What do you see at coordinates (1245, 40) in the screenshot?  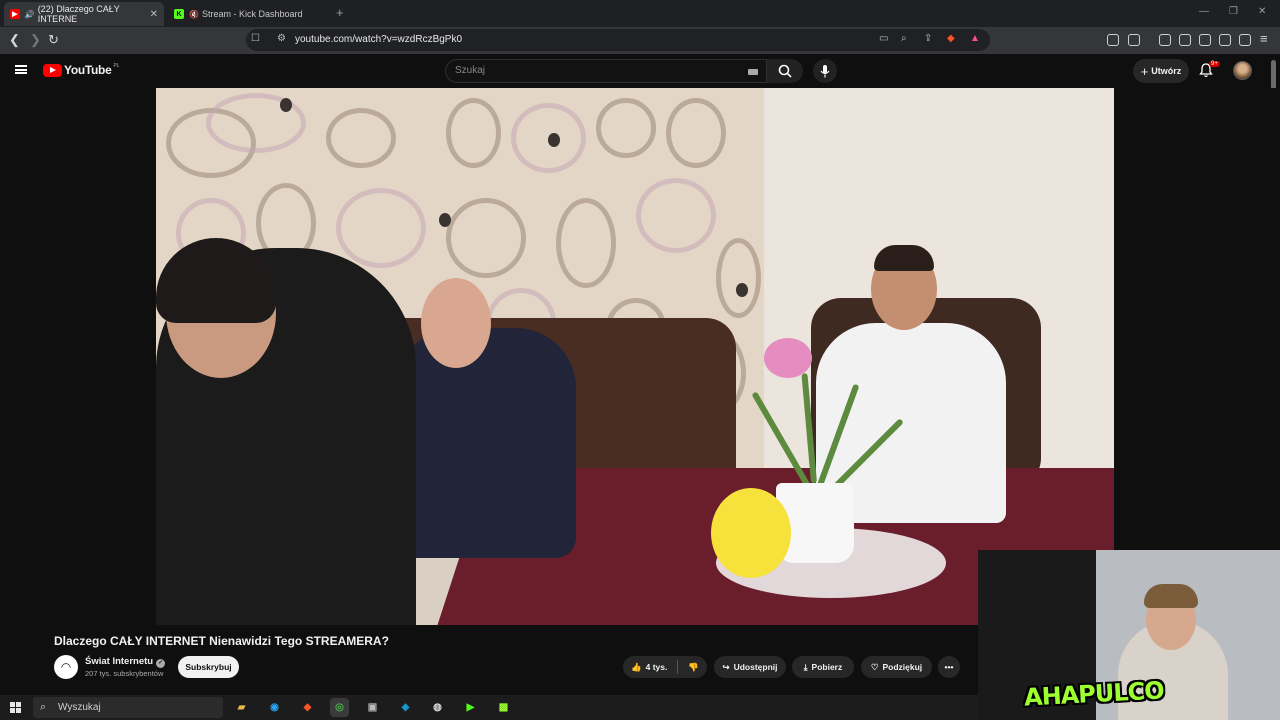 I see `vpn-icon` at bounding box center [1245, 40].